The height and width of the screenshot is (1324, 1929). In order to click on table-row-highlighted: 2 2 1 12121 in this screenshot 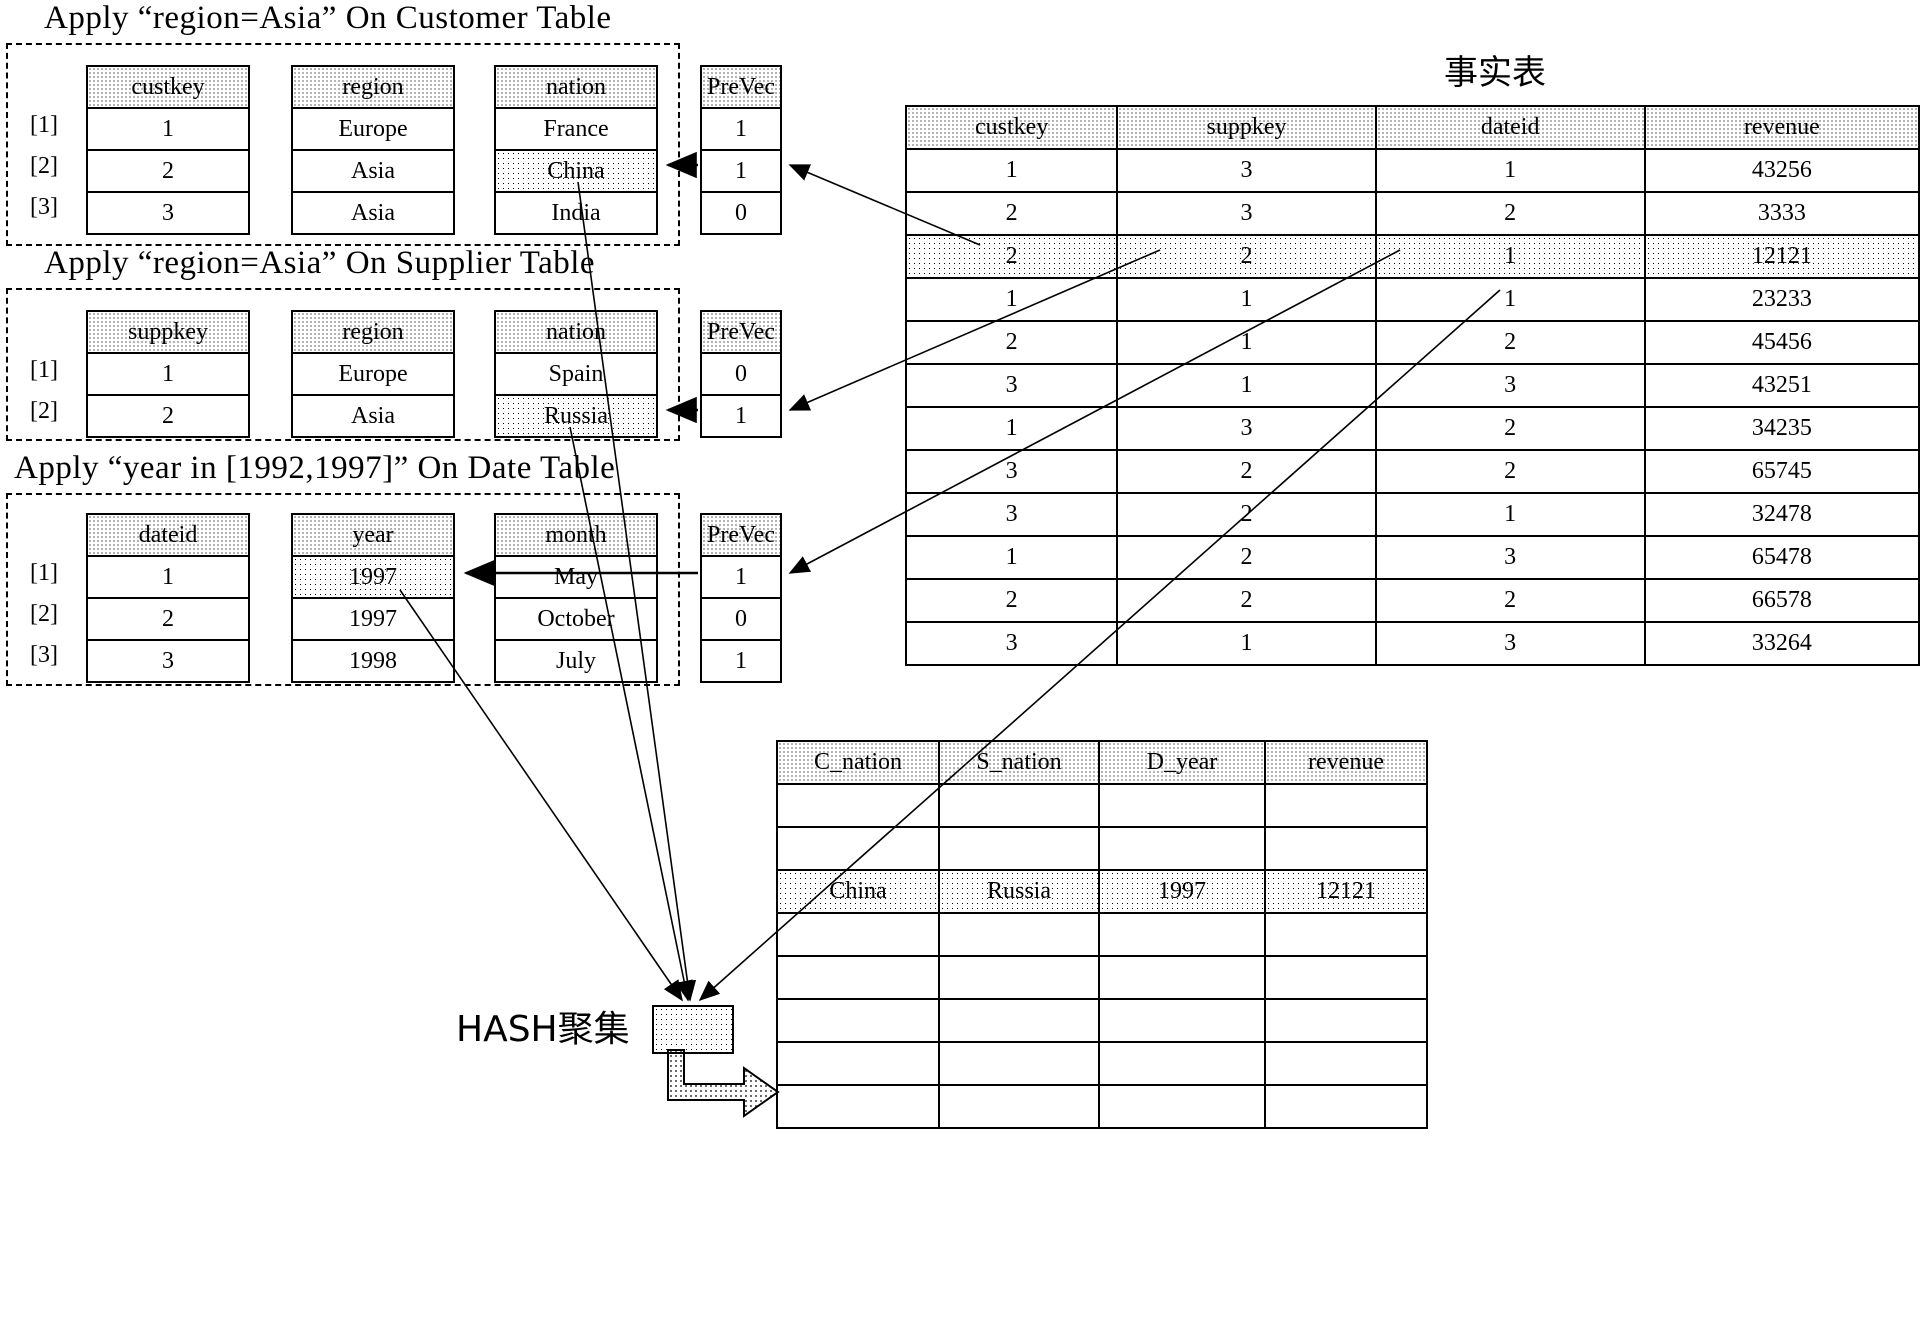, I will do `click(1412, 256)`.